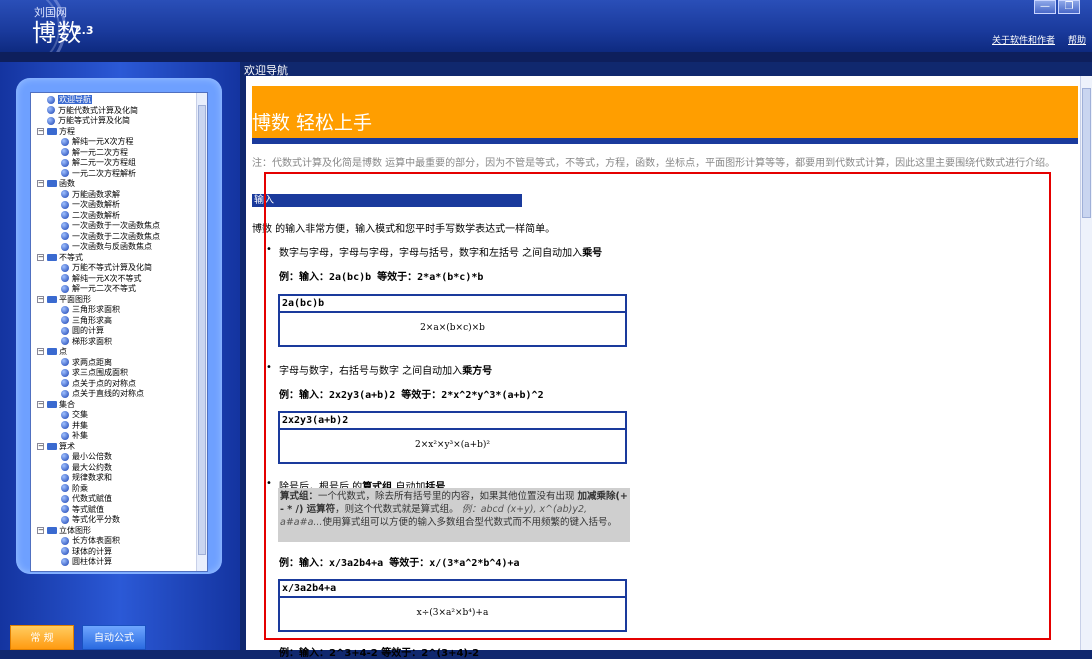 This screenshot has height=659, width=1092. I want to click on normal-mode-button: 常 规, so click(42, 637).